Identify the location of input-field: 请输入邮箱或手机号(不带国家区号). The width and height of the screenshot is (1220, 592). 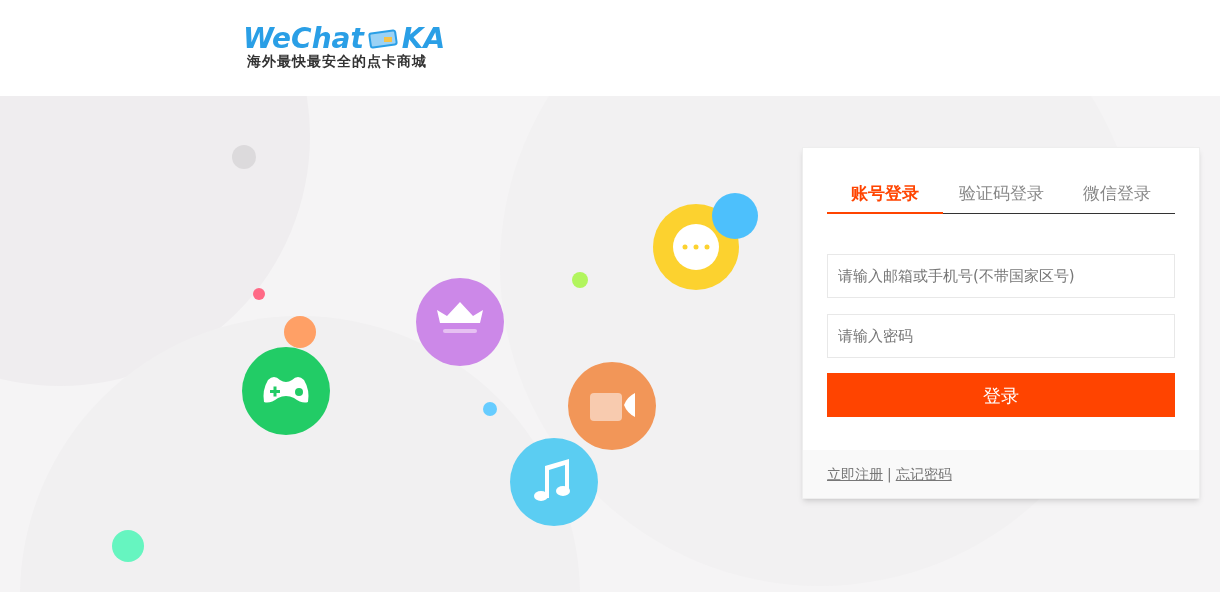
(1001, 276).